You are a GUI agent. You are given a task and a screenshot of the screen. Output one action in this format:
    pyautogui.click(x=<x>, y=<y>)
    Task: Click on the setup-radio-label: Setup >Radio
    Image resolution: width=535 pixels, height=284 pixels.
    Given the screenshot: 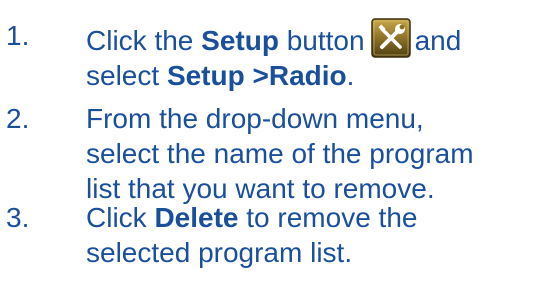 What is the action you would take?
    pyautogui.click(x=256, y=75)
    